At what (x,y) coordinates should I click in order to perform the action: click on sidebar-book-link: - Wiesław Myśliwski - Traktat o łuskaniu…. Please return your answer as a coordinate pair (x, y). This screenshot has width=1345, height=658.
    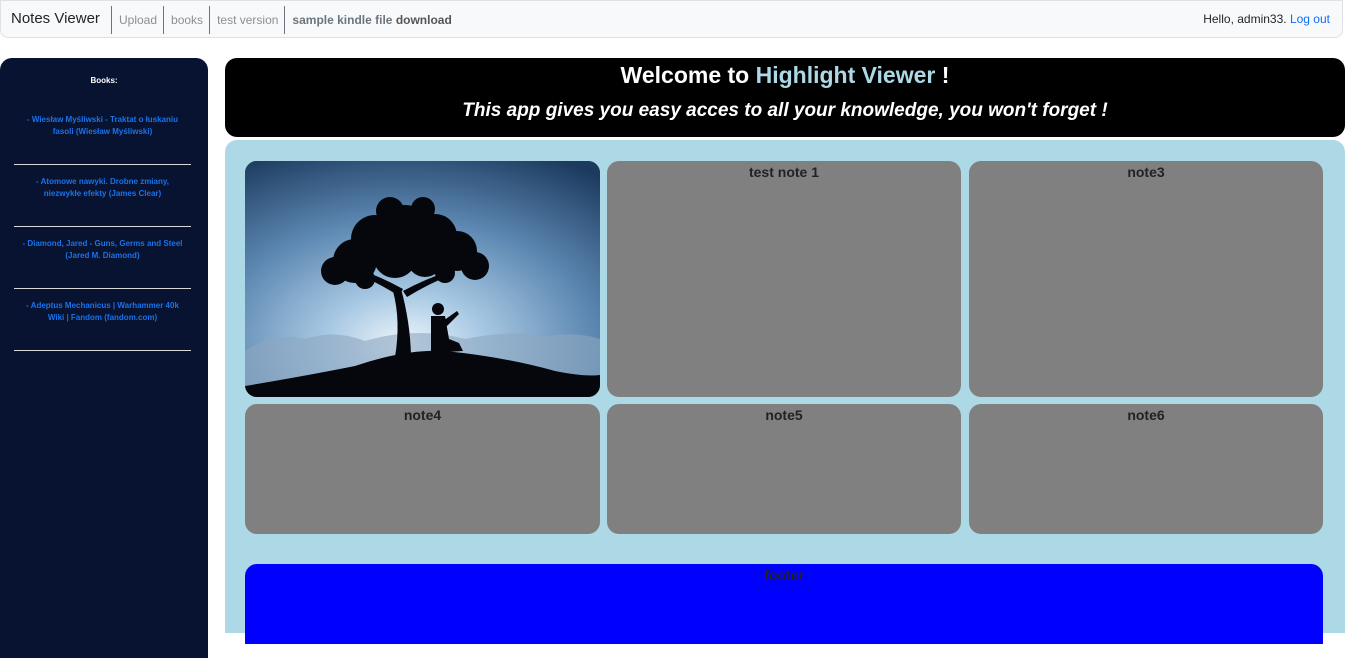
    Looking at the image, I should click on (102, 126).